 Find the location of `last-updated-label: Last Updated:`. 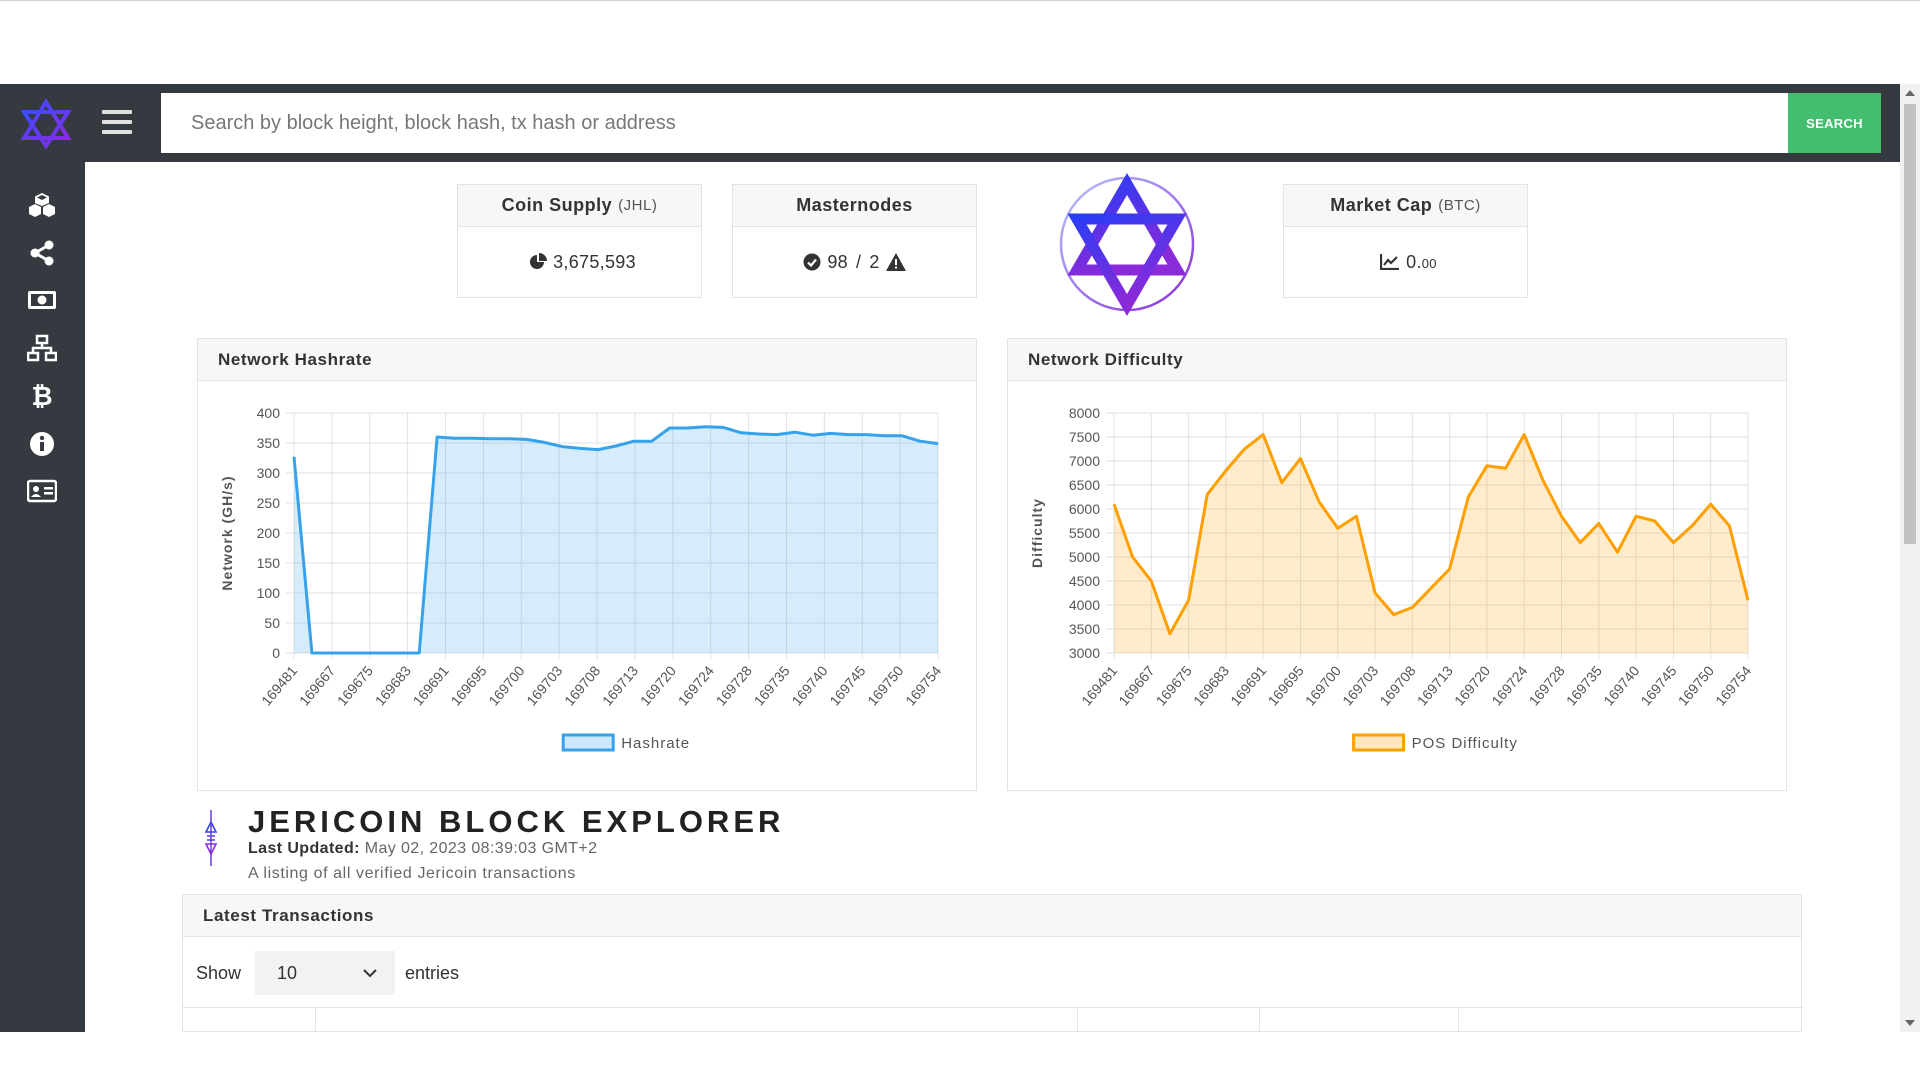

last-updated-label: Last Updated: is located at coordinates (304, 848).